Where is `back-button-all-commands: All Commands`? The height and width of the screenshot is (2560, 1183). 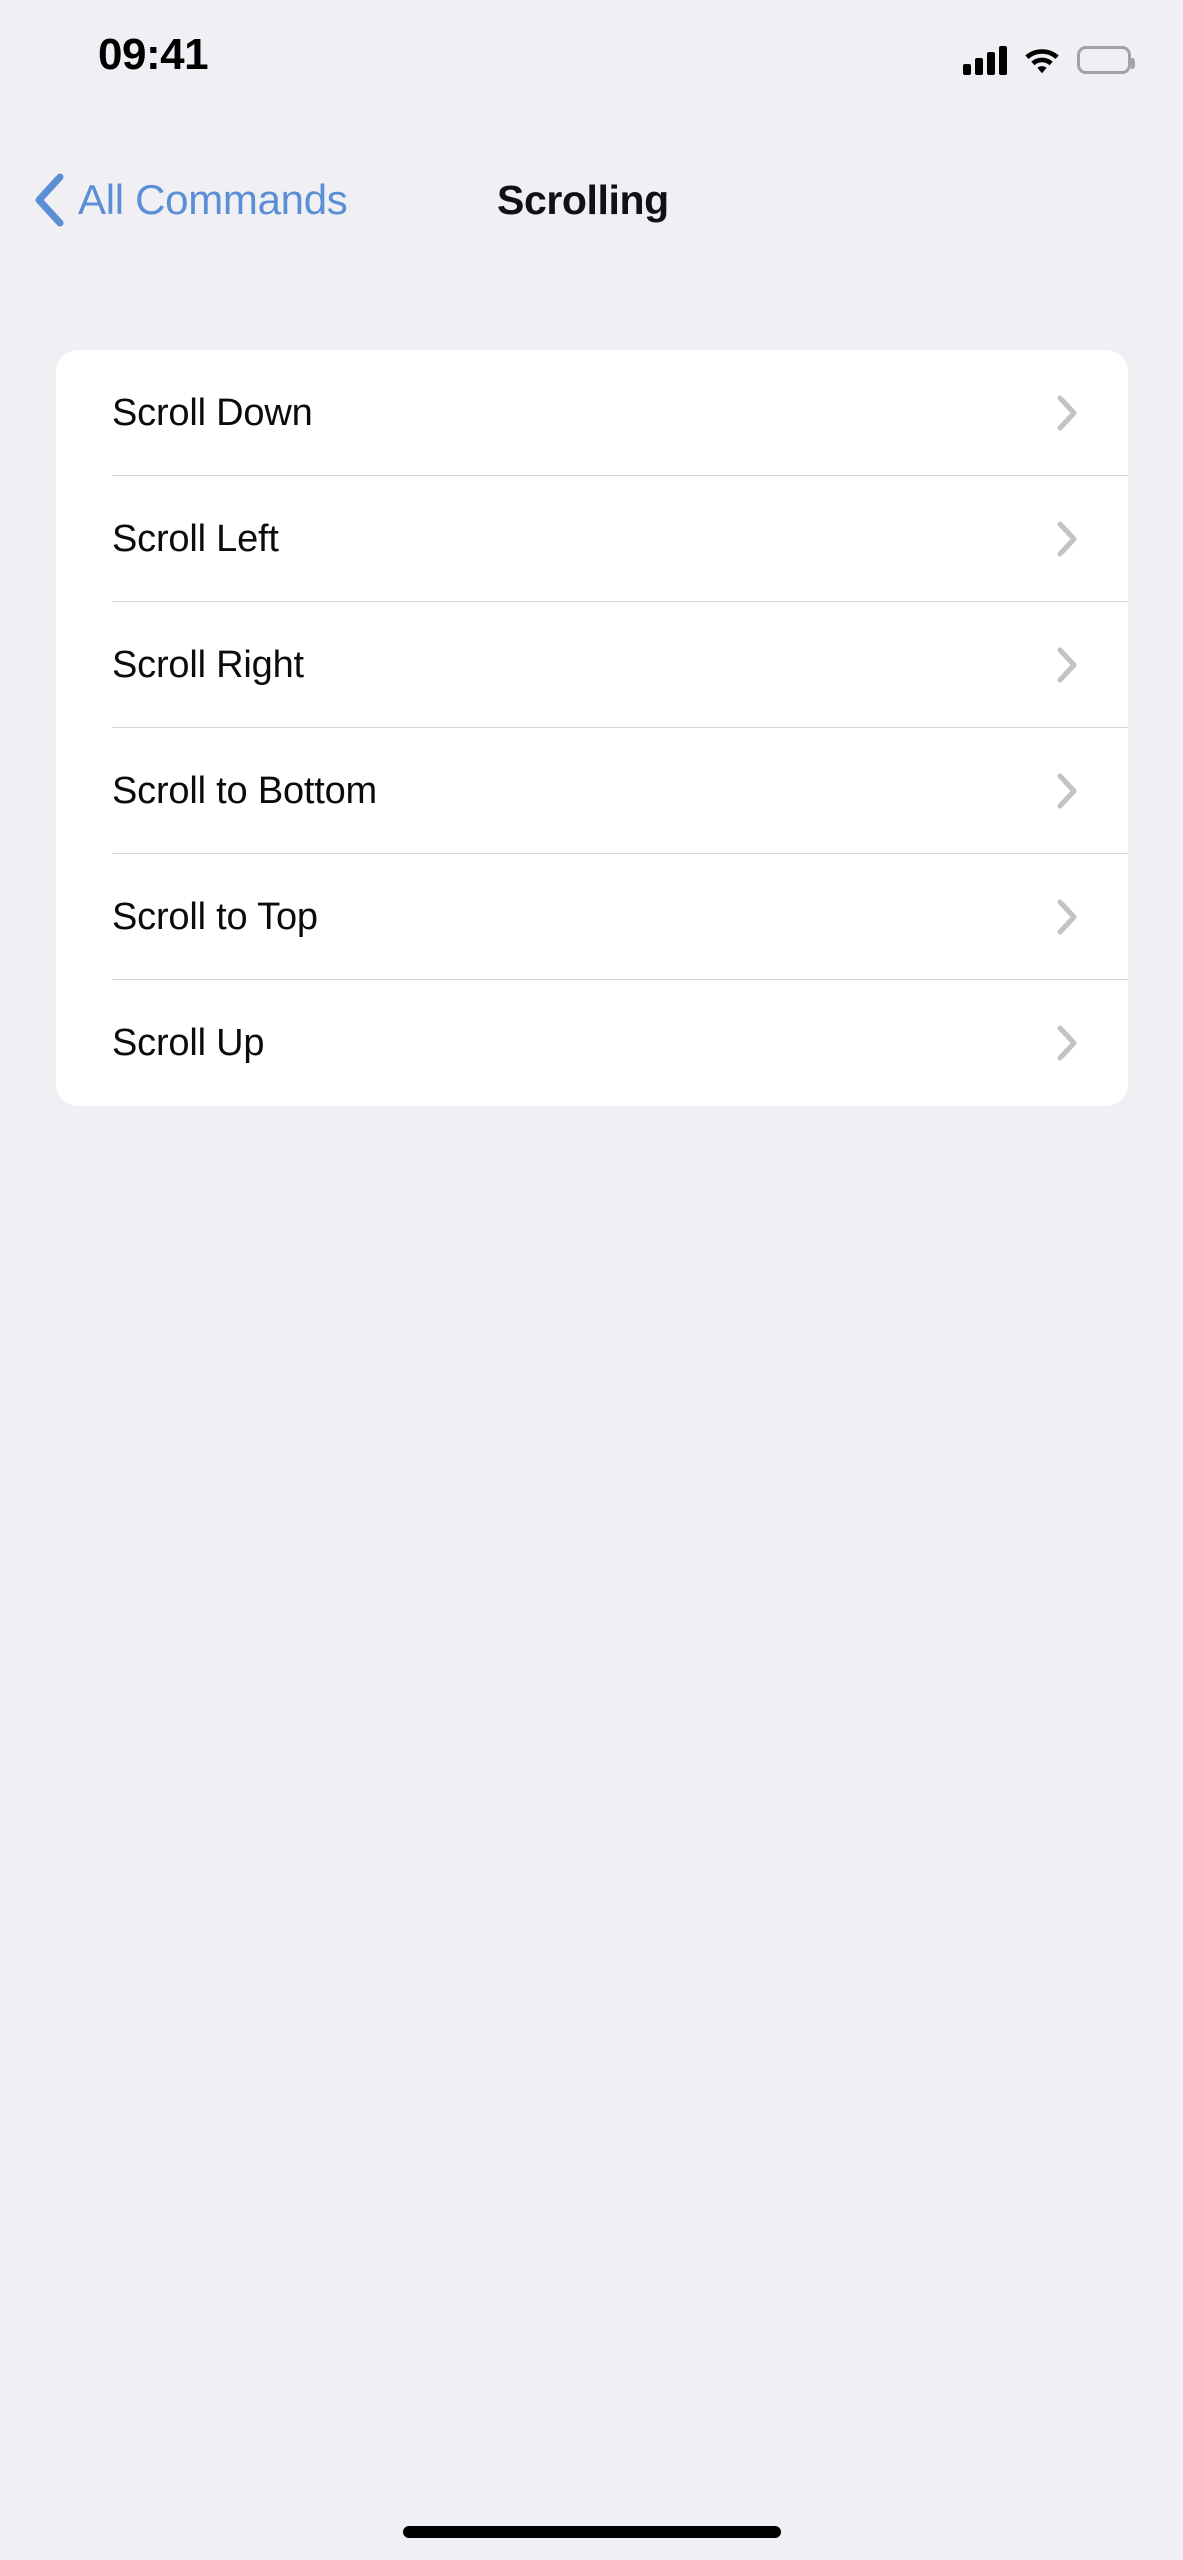 back-button-all-commands: All Commands is located at coordinates (190, 200).